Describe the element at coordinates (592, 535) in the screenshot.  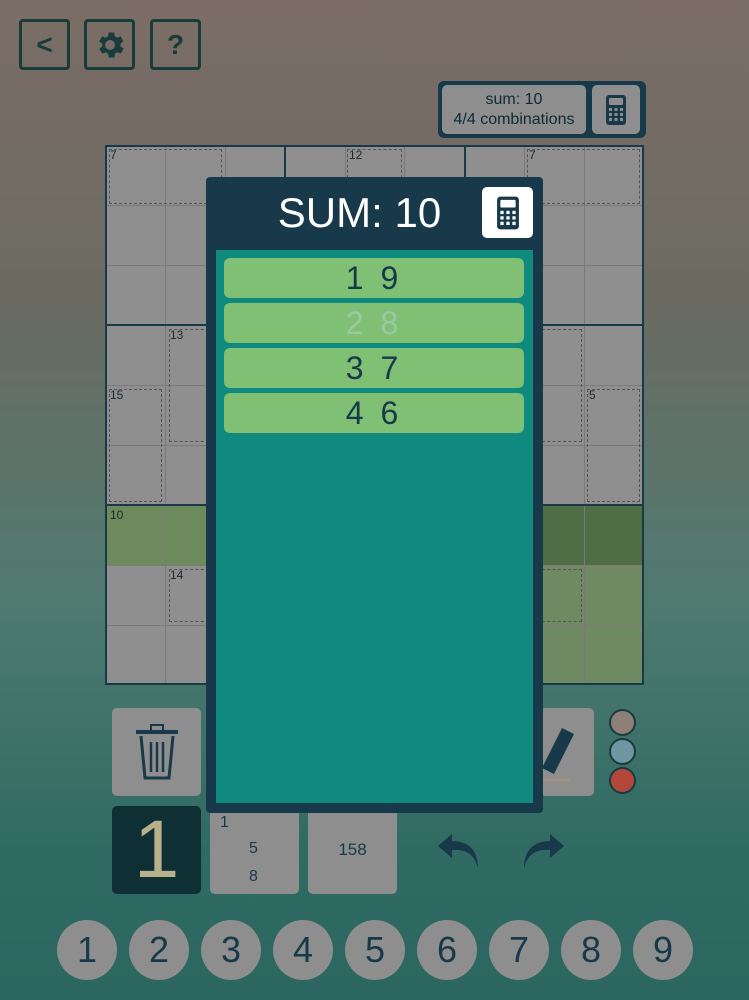
I see `highlight-cell` at that location.